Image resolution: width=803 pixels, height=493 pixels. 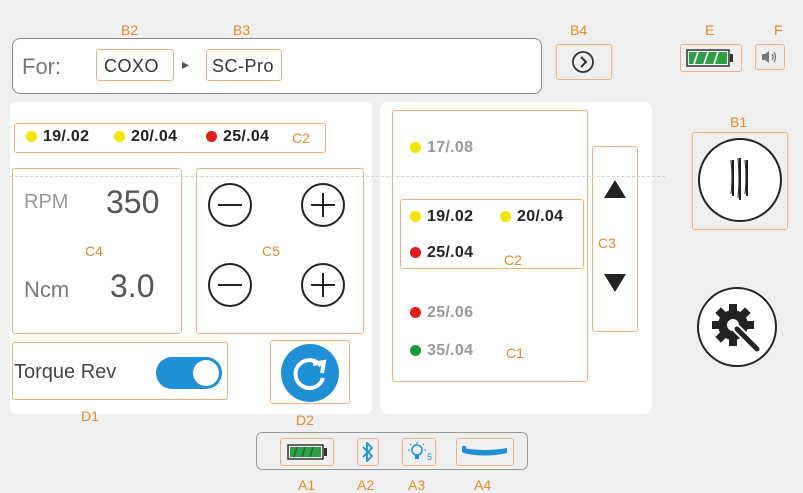 I want to click on handpiece-box, so click(x=485, y=452).